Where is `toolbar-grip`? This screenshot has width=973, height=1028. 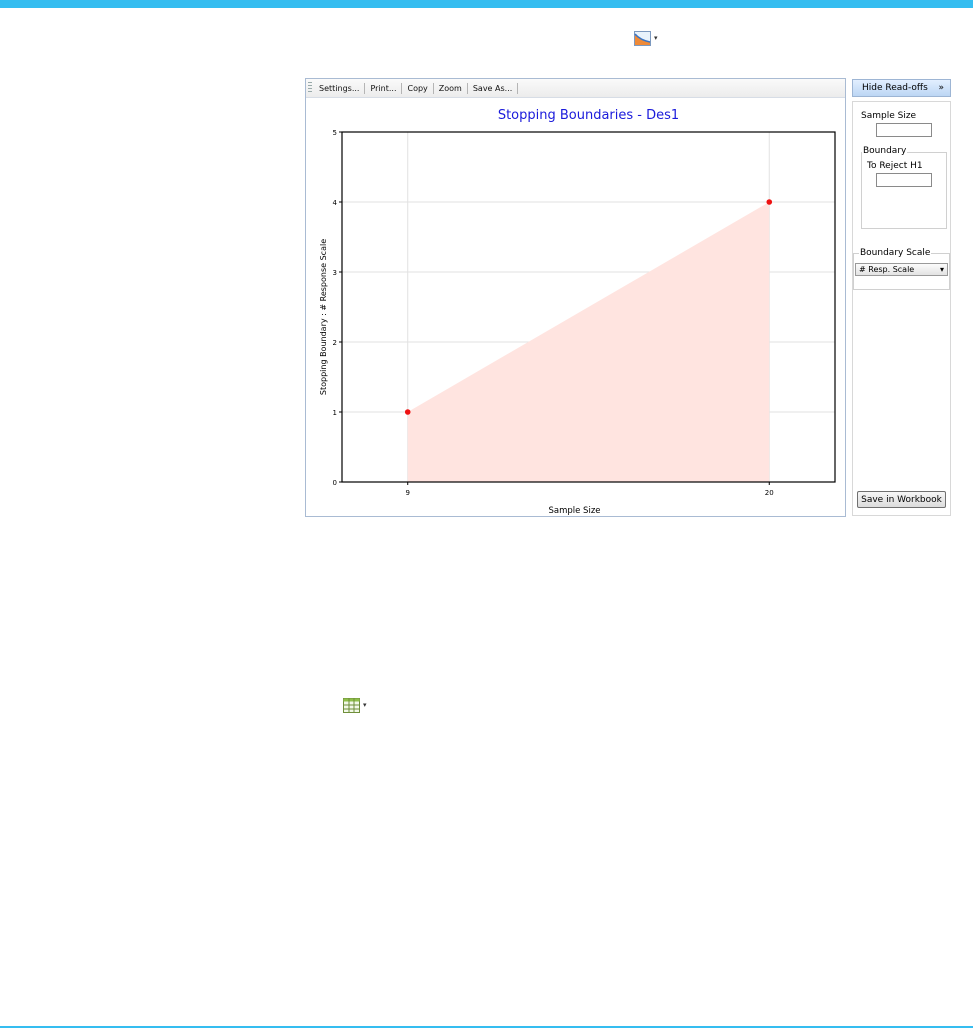
toolbar-grip is located at coordinates (310, 88).